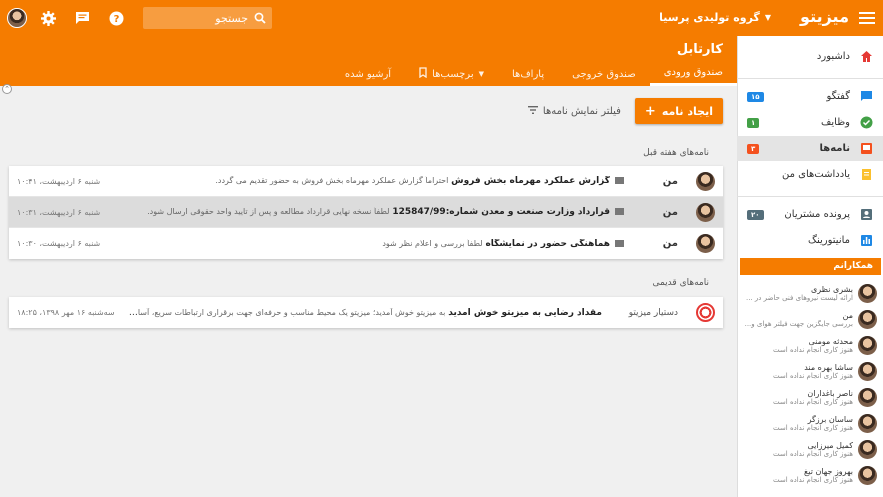 The height and width of the screenshot is (497, 883). I want to click on org-selector: گروه تولیدی پرسیا ▼, so click(715, 17).